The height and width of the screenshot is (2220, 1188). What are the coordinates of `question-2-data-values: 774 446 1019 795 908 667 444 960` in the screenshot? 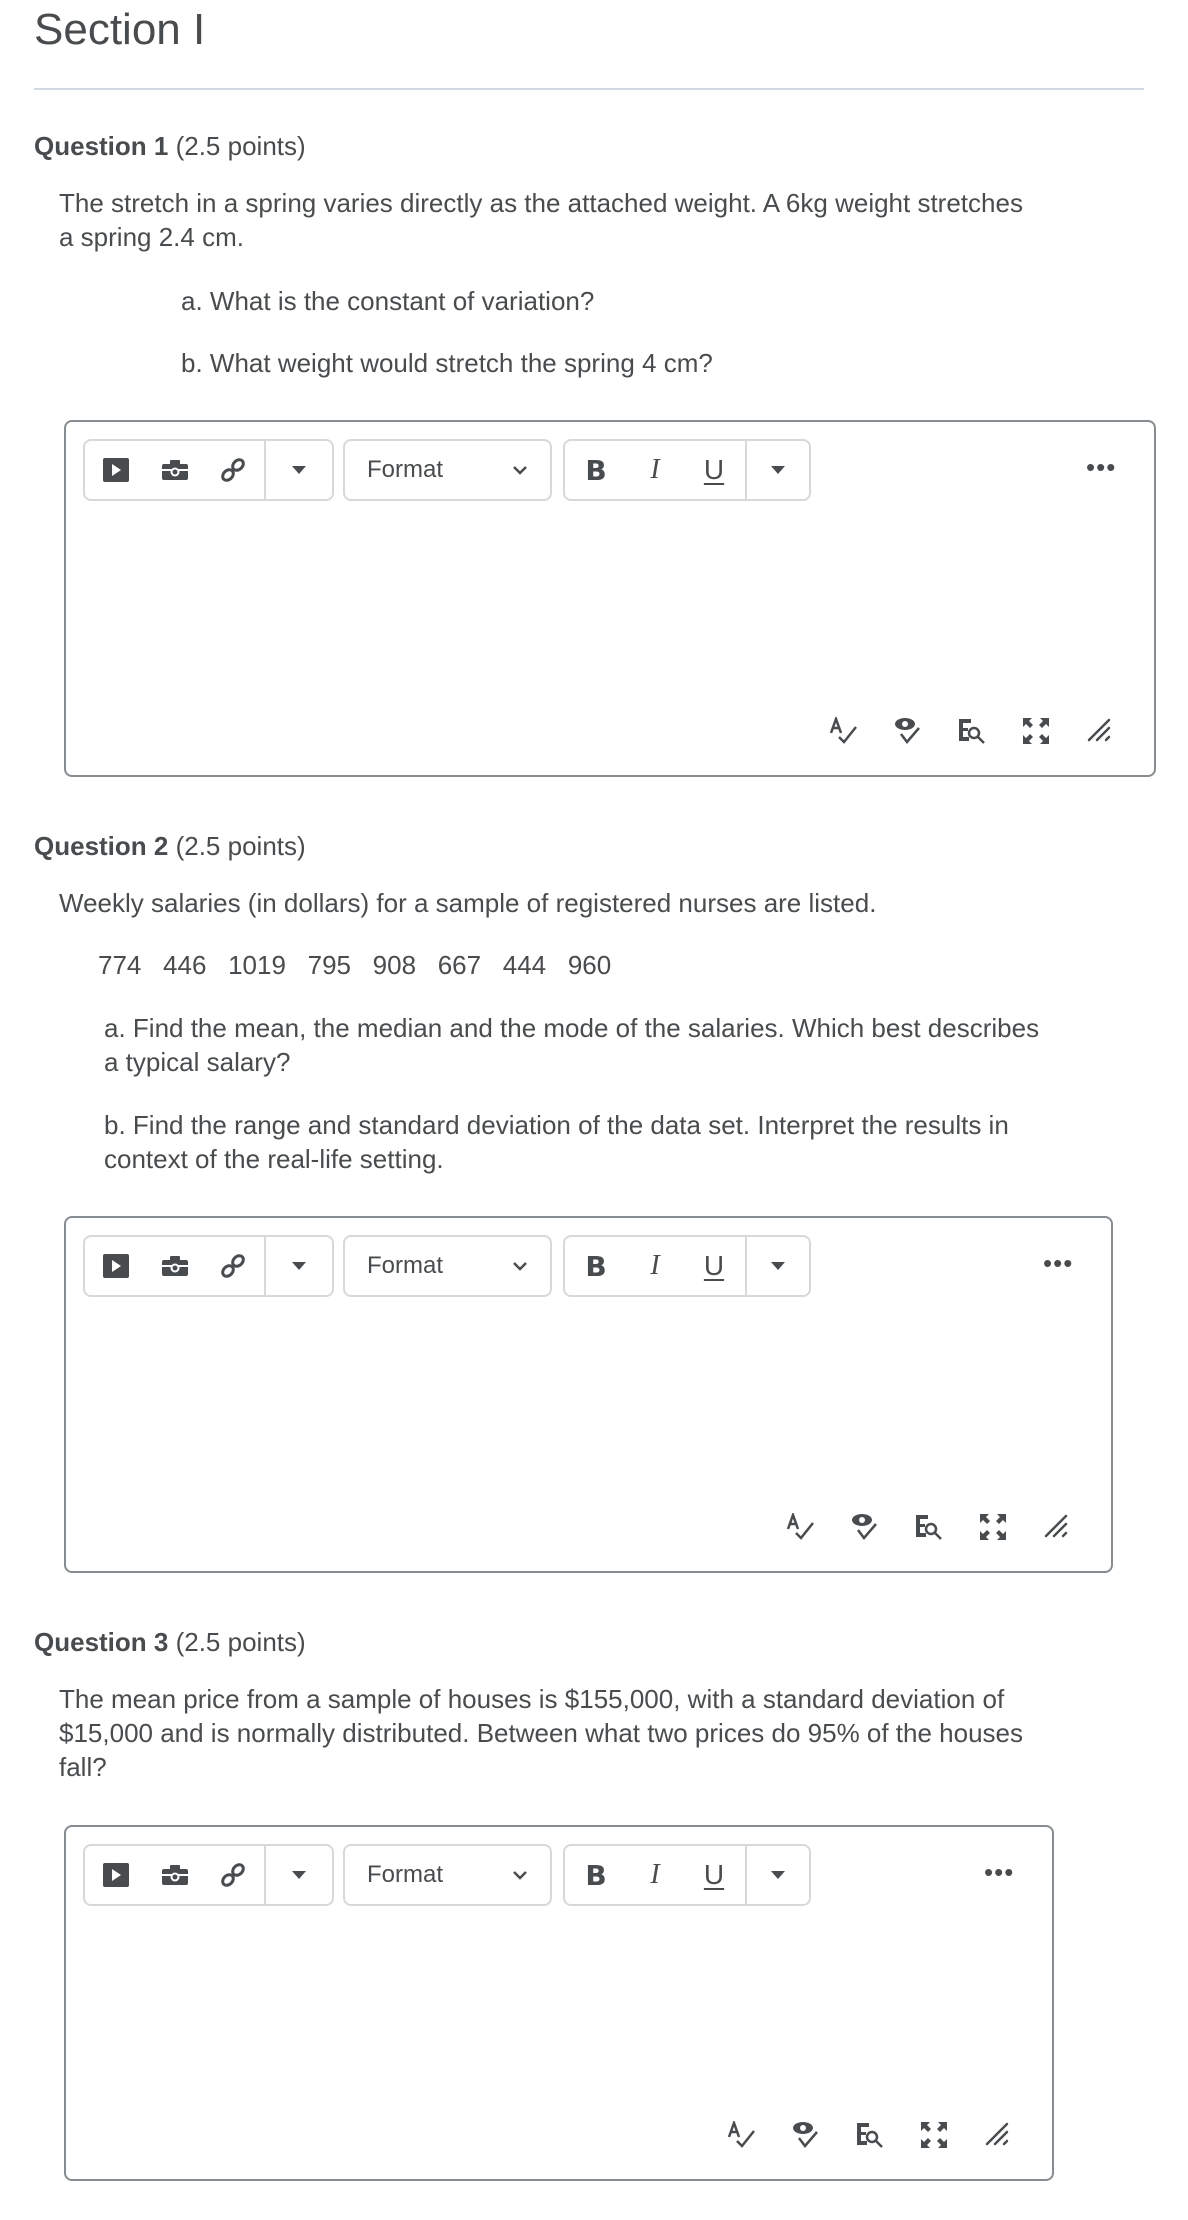 It's located at (355, 965).